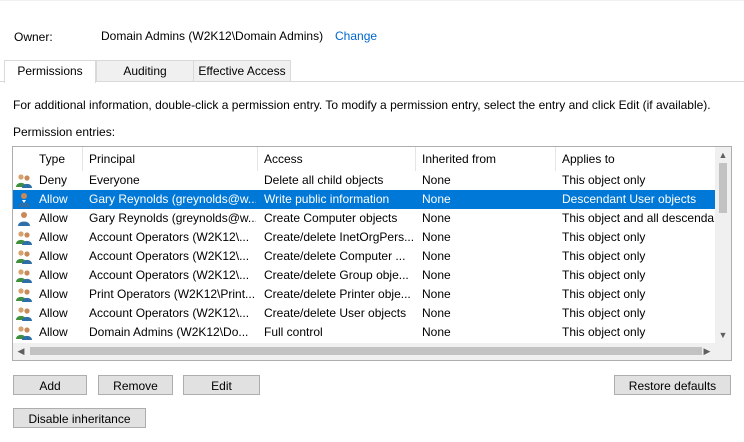 This screenshot has width=744, height=442. I want to click on owner-value: Domain Admins (W2K12\Domain Admins), so click(212, 36).